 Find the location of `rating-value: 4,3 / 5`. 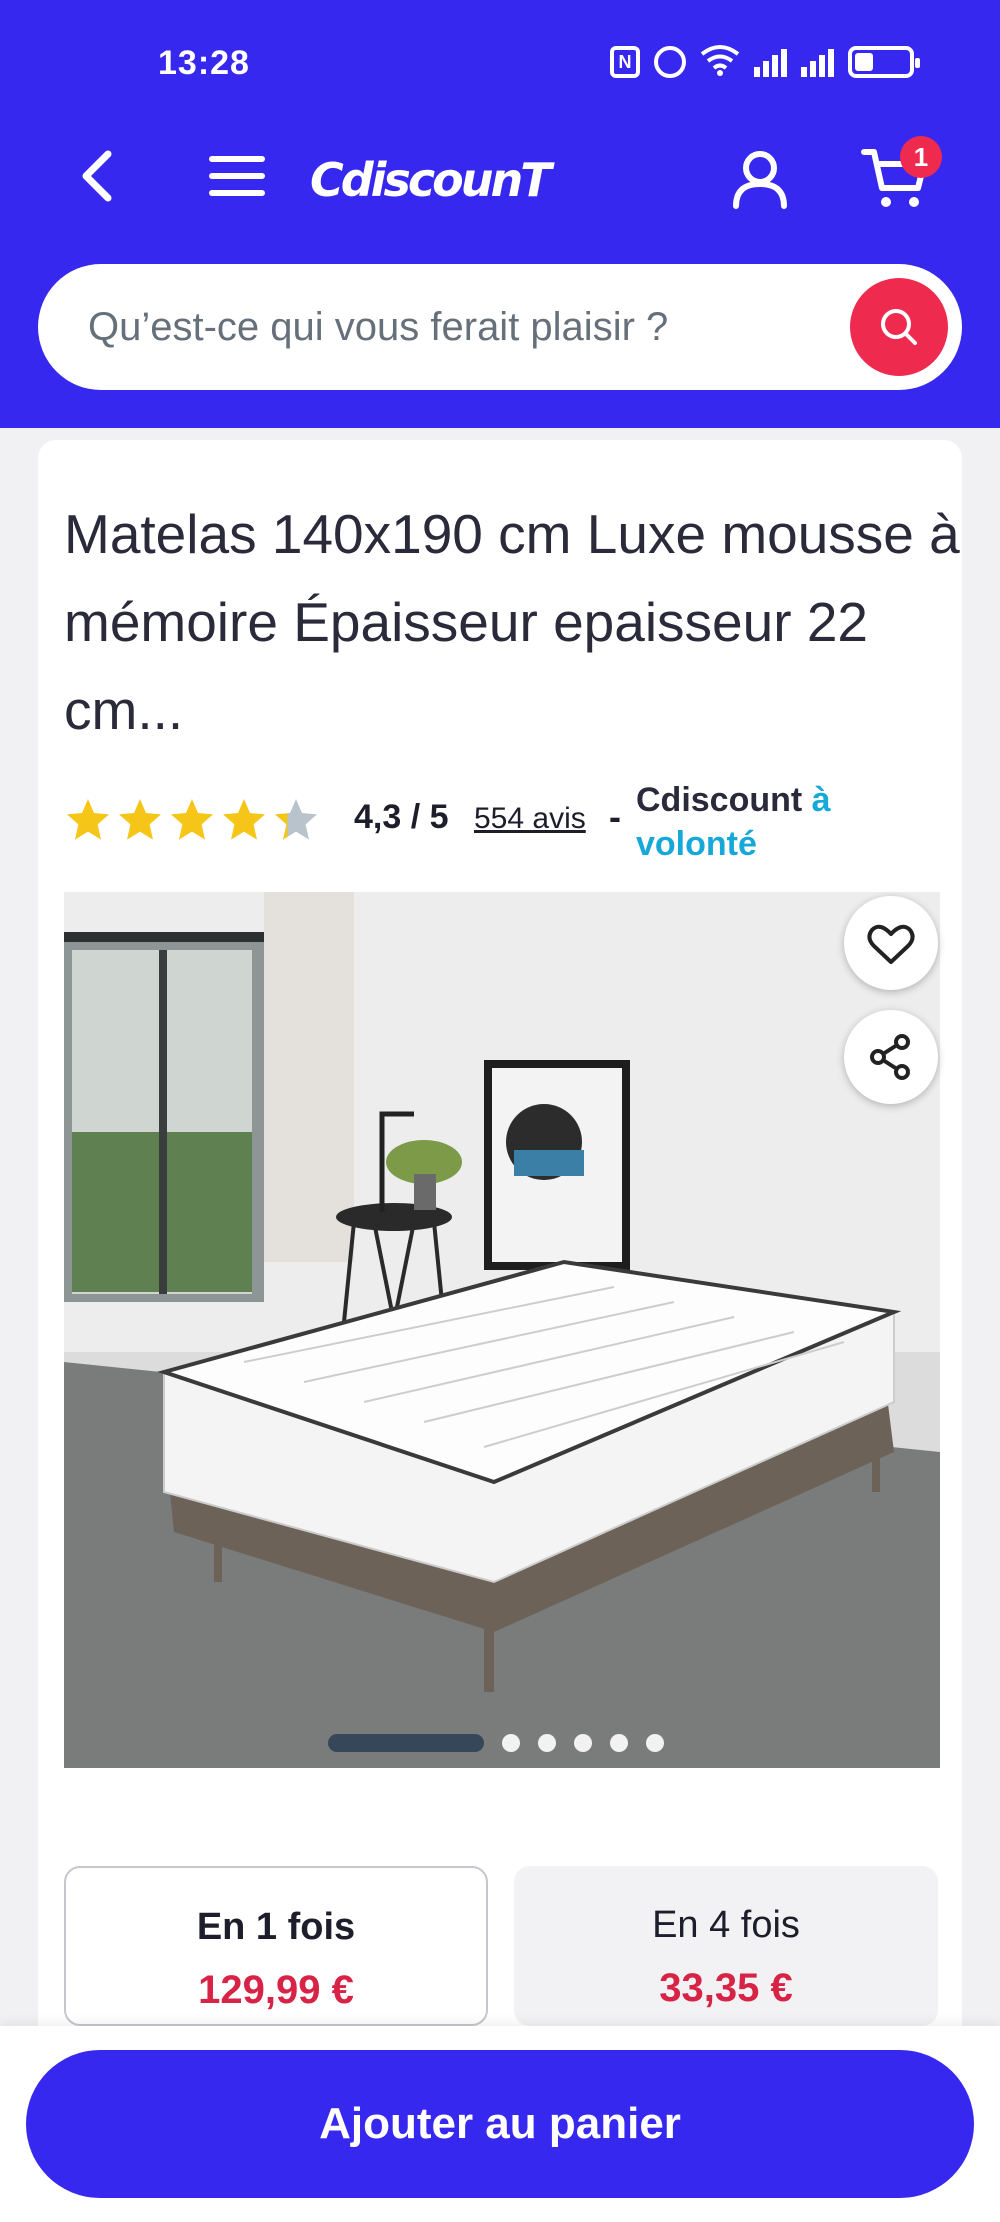

rating-value: 4,3 / 5 is located at coordinates (401, 817).